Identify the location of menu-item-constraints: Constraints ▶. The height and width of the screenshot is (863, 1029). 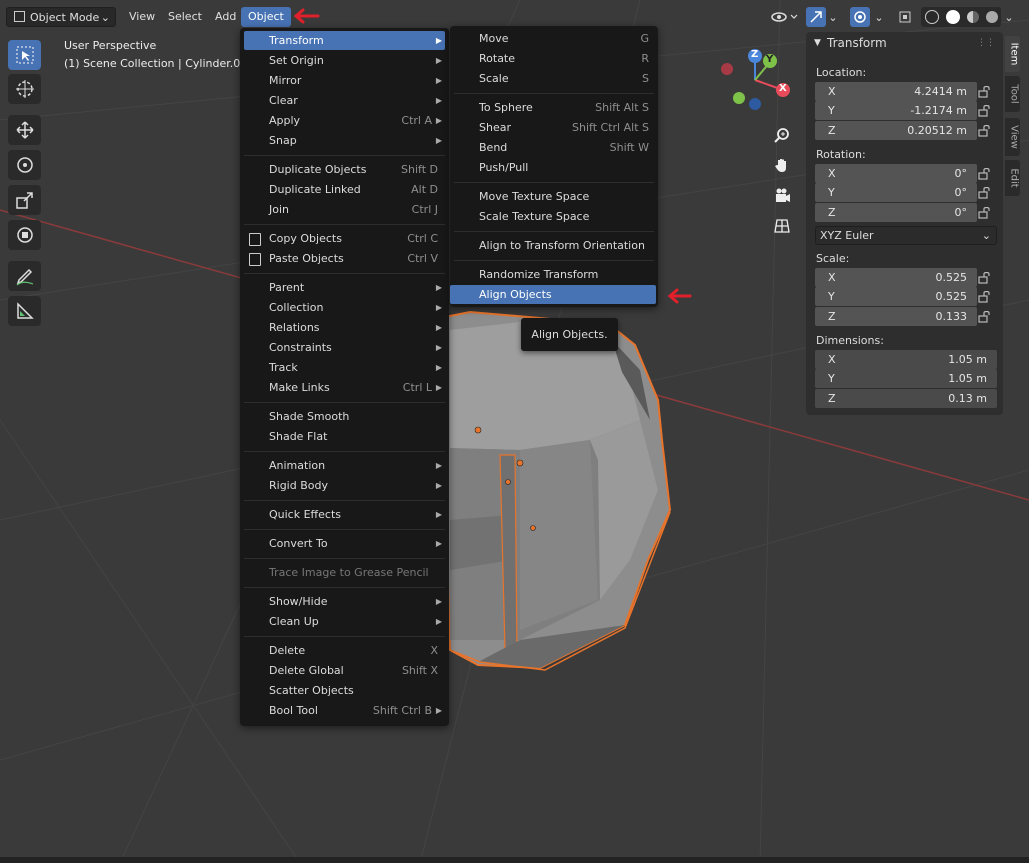
(344, 347).